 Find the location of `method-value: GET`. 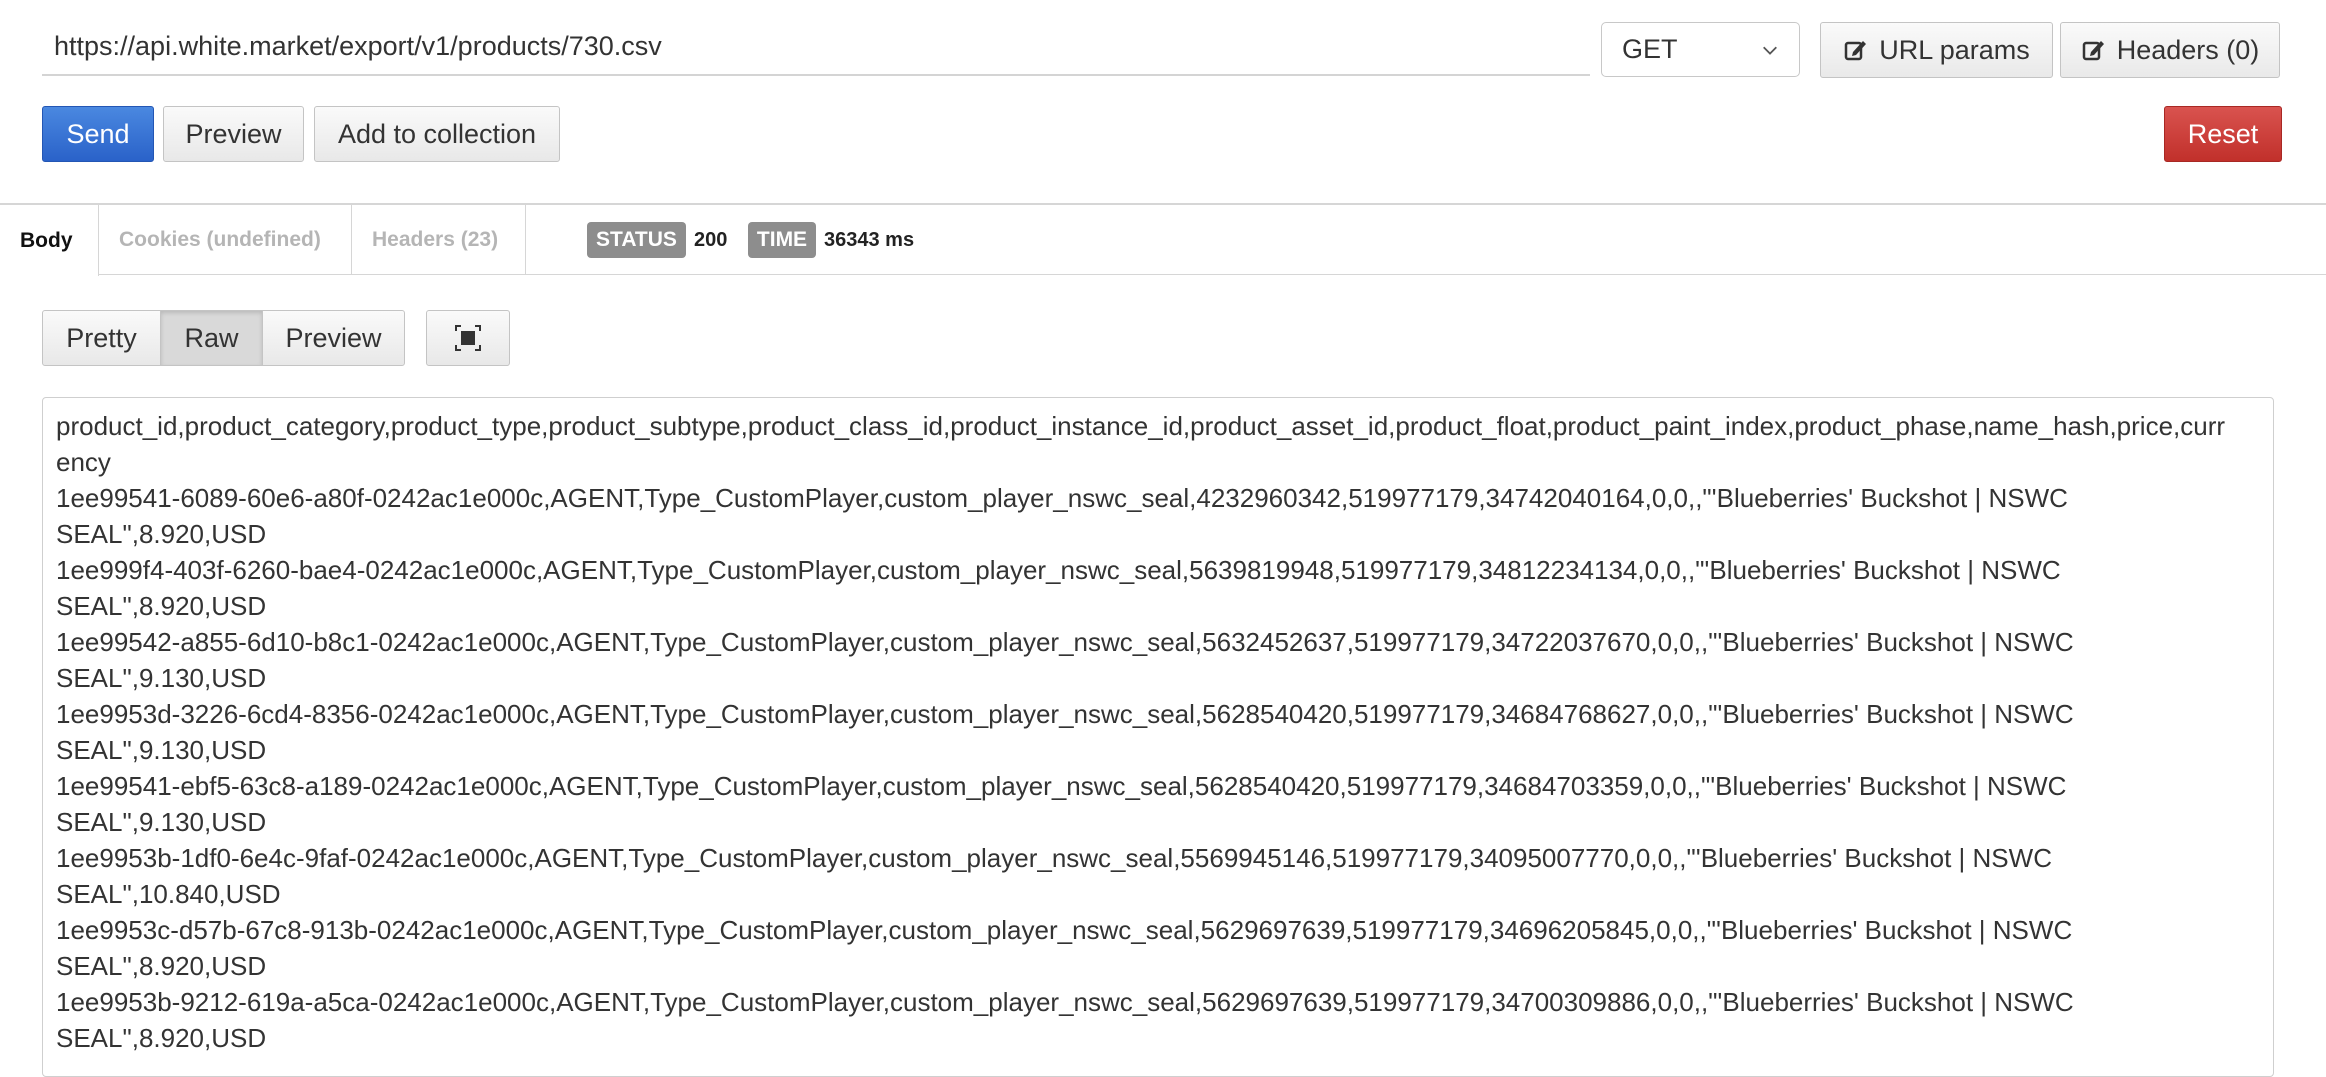

method-value: GET is located at coordinates (1650, 49).